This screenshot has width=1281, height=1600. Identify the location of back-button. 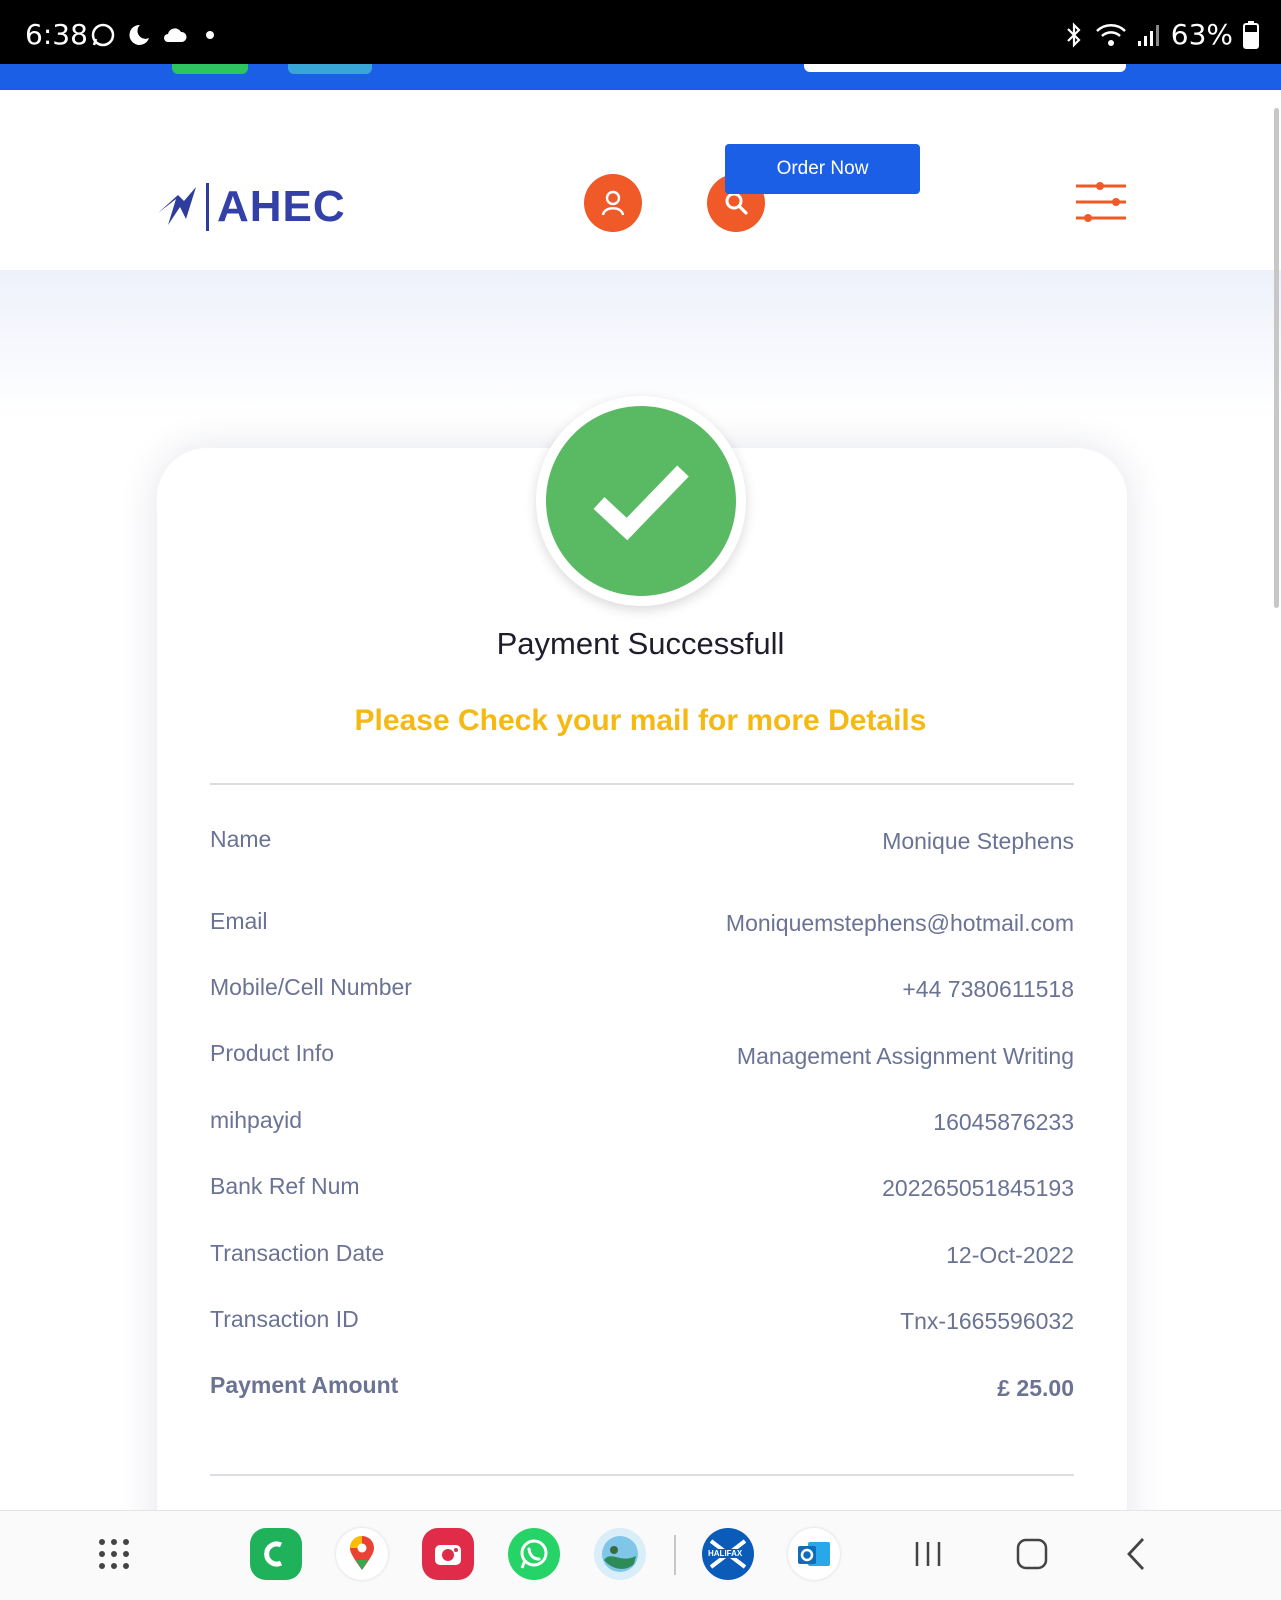
(1136, 1554).